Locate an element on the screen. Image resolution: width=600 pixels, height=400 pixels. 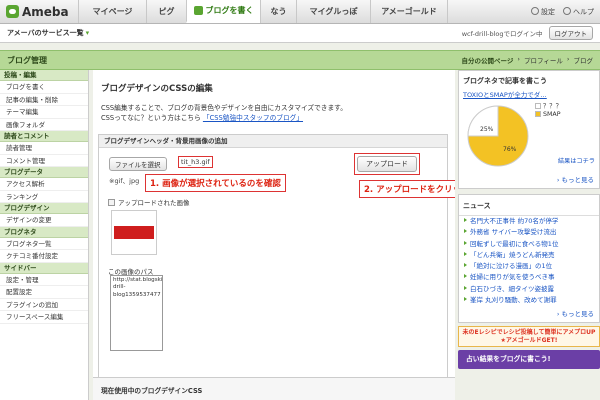
service-bar: アメーバのサービス一覧 ▾ wcf-drill-blogでログイン中 ログアウト is located at coordinates (300, 33).